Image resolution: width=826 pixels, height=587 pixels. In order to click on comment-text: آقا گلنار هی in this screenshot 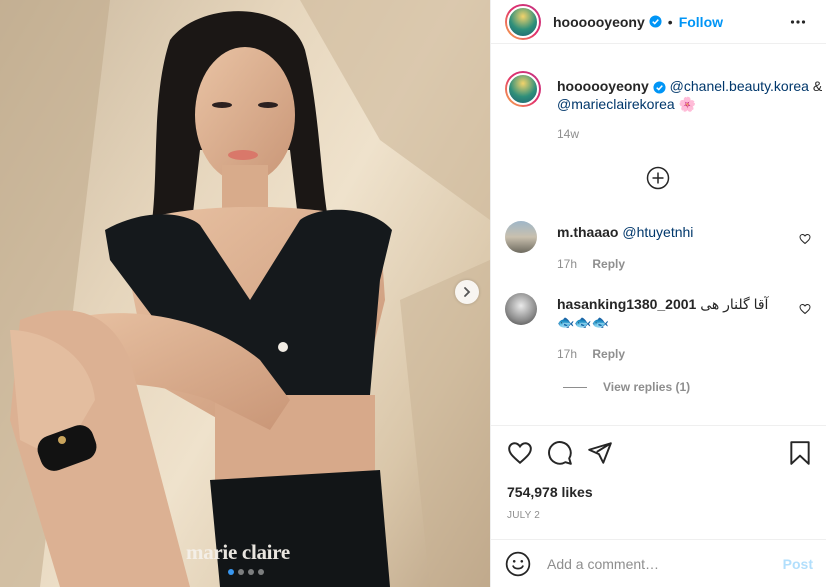, I will do `click(734, 304)`.